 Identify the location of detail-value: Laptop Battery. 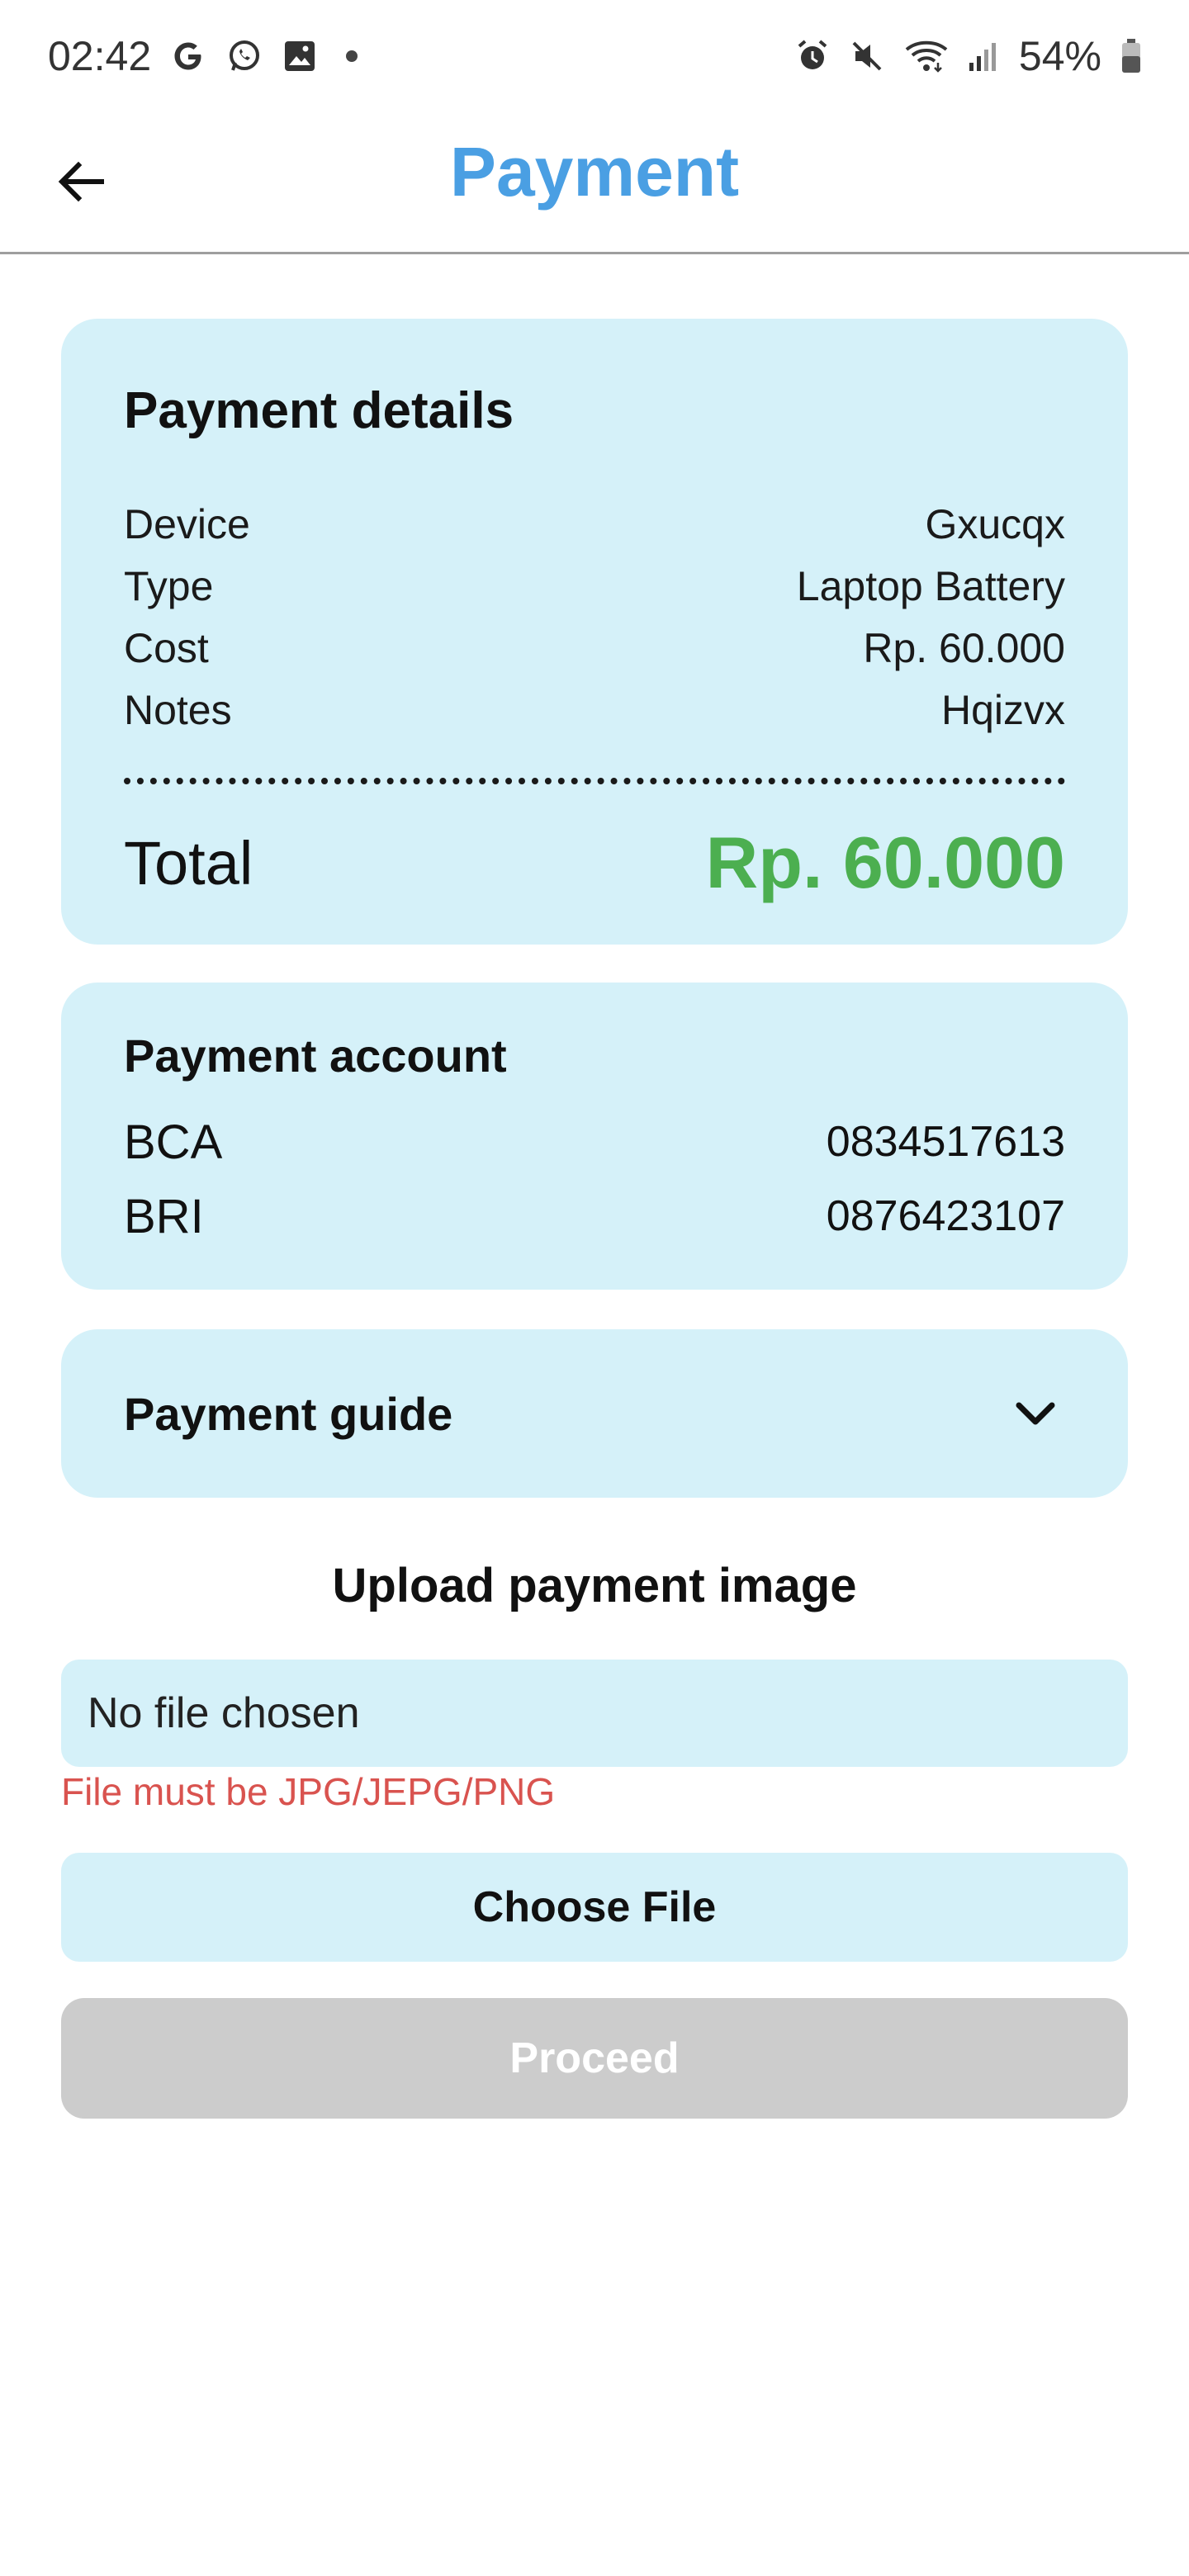
(930, 586).